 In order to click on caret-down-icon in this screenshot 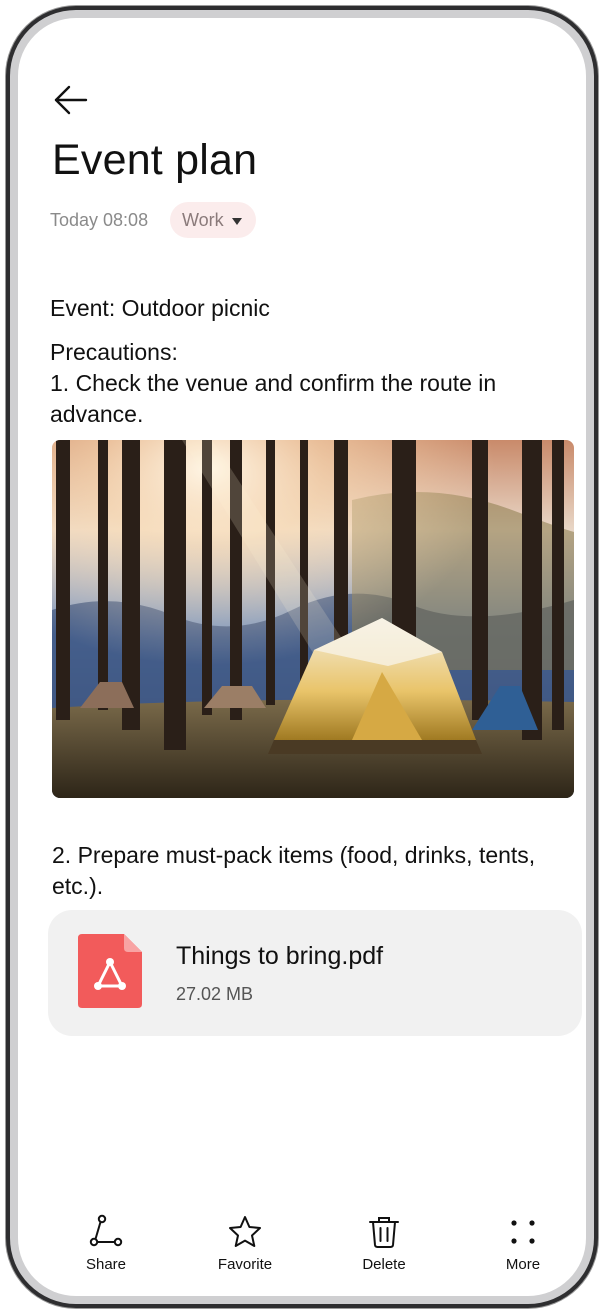, I will do `click(236, 221)`.